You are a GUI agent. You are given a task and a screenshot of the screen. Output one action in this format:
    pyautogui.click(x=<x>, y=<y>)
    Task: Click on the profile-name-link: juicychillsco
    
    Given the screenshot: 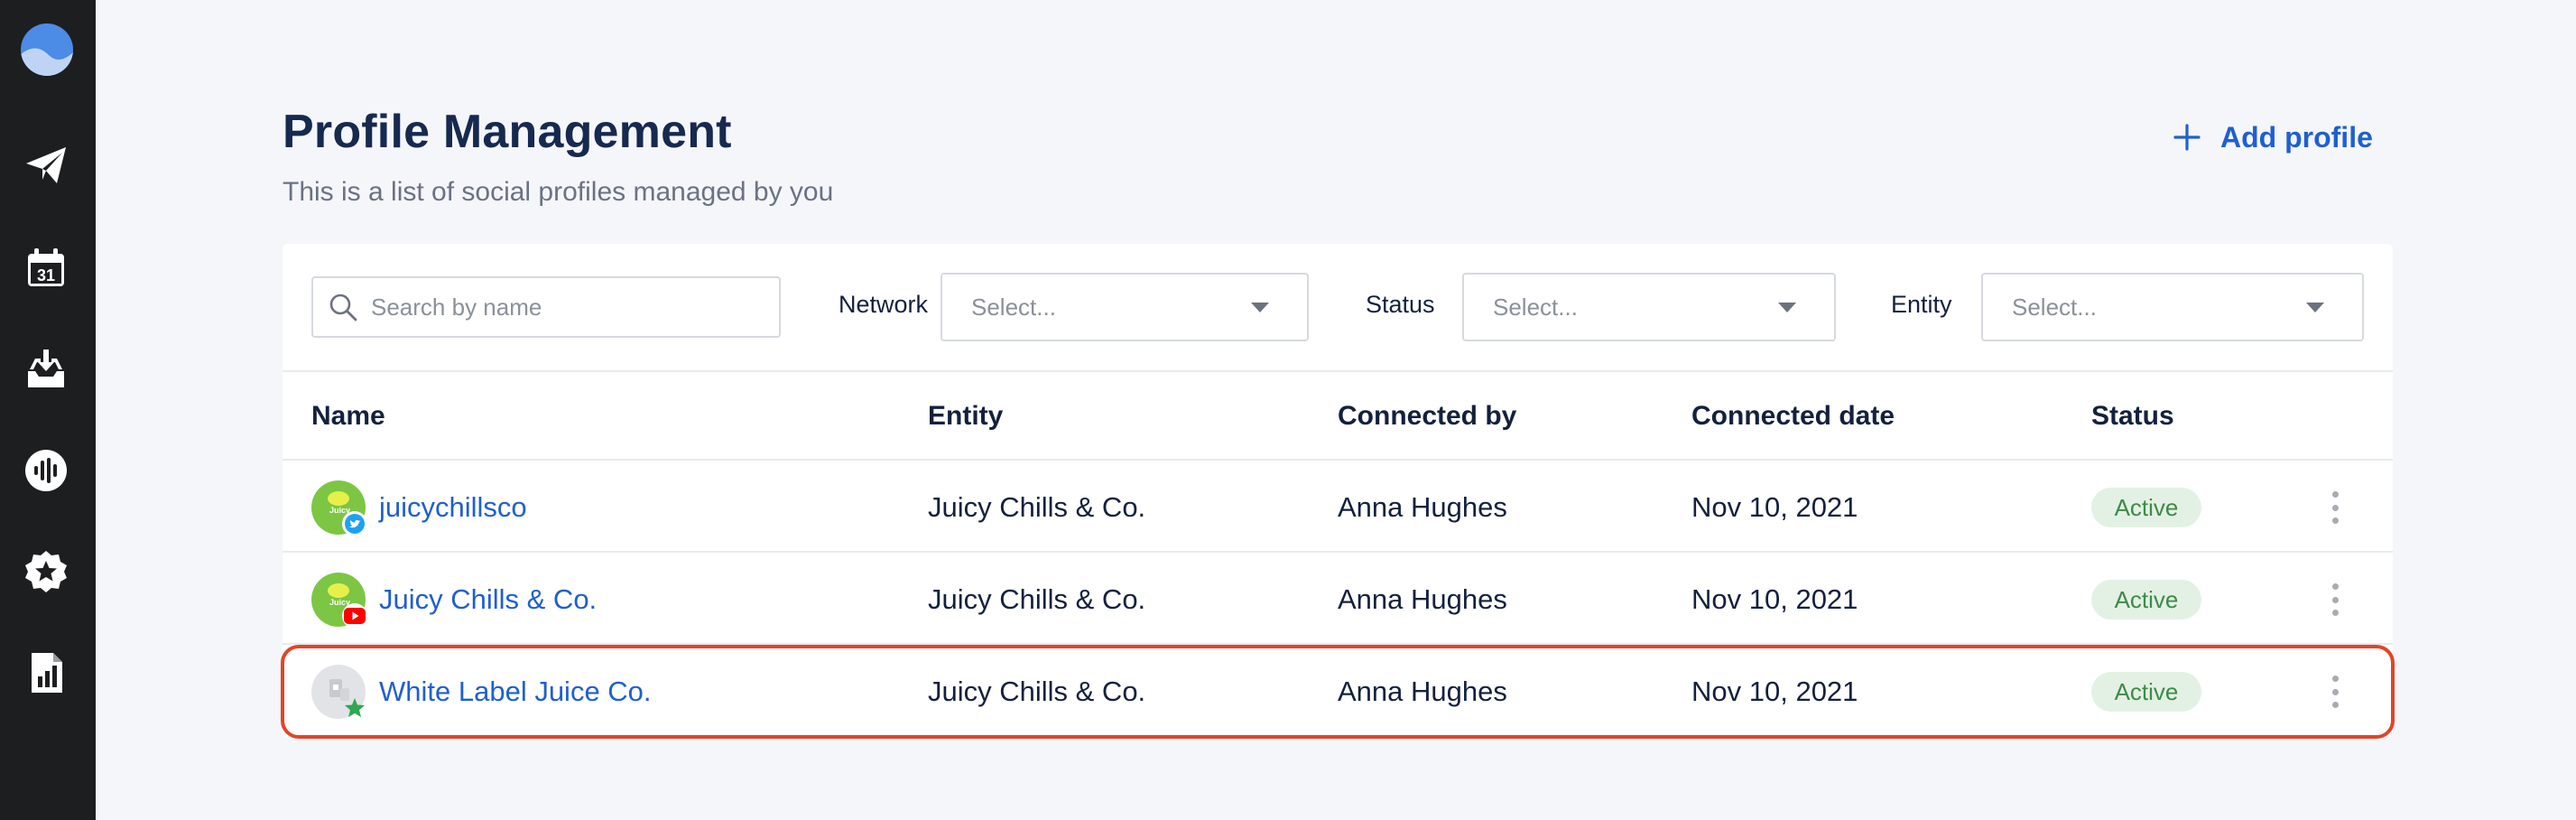 What is the action you would take?
    pyautogui.click(x=453, y=508)
    